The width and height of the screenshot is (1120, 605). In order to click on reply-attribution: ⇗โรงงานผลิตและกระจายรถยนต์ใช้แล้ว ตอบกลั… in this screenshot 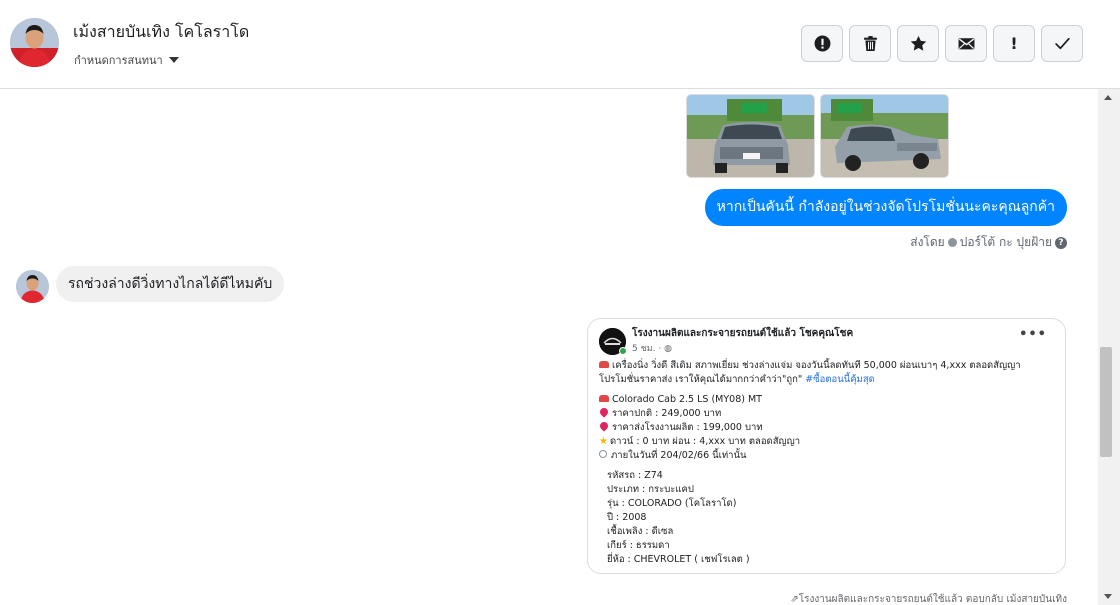, I will do `click(928, 599)`.